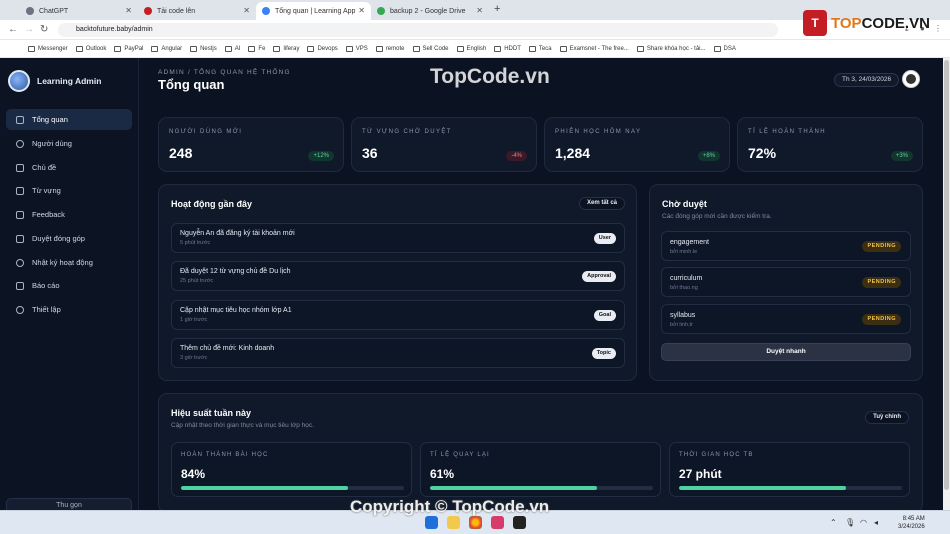 The image size is (950, 534). What do you see at coordinates (686, 278) in the screenshot?
I see `pending-word: curriculum` at bounding box center [686, 278].